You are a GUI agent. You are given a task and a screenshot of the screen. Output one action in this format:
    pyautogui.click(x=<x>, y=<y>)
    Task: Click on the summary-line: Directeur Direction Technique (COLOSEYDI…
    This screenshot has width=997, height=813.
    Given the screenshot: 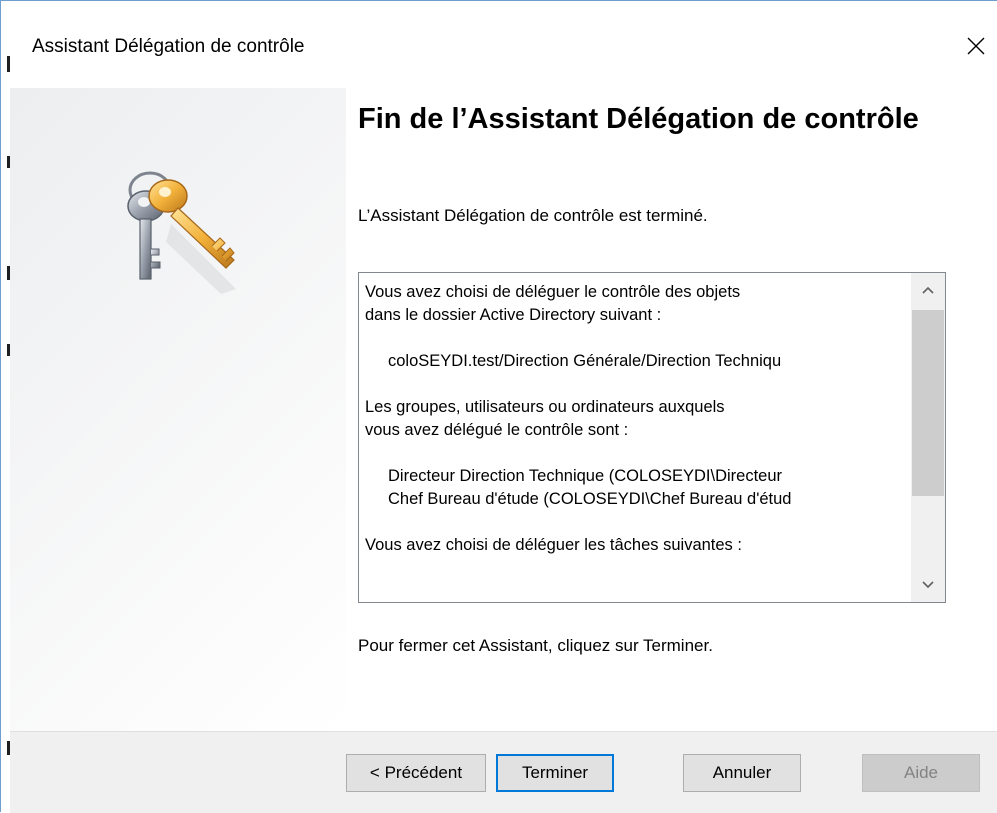 What is the action you would take?
    pyautogui.click(x=585, y=476)
    